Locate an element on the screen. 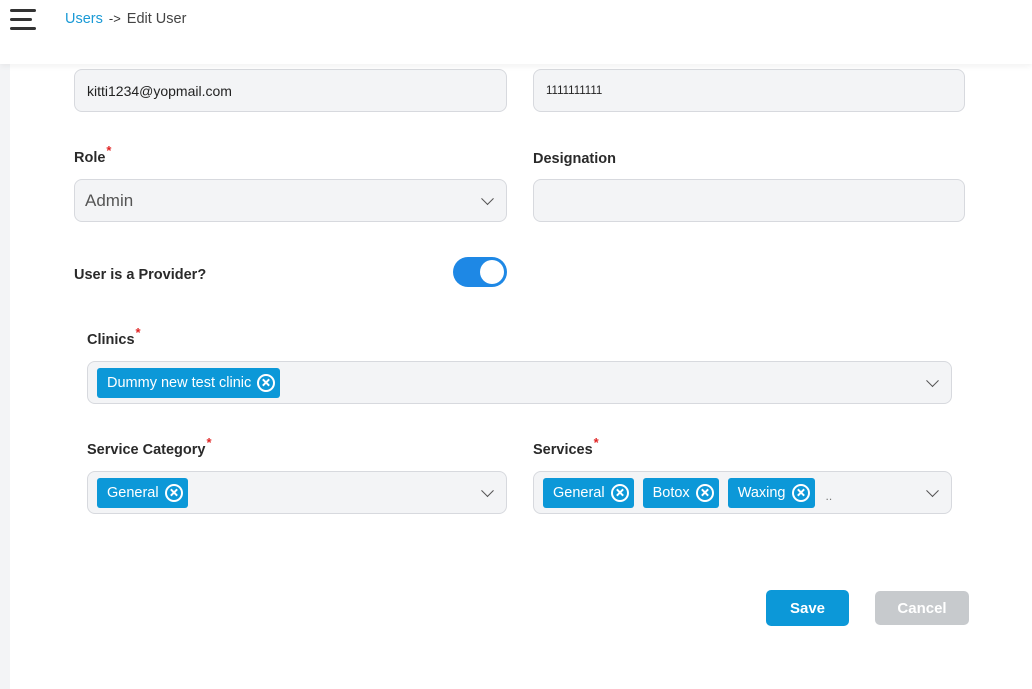  services-multiselect: General Botox Waxing .. is located at coordinates (742, 492).